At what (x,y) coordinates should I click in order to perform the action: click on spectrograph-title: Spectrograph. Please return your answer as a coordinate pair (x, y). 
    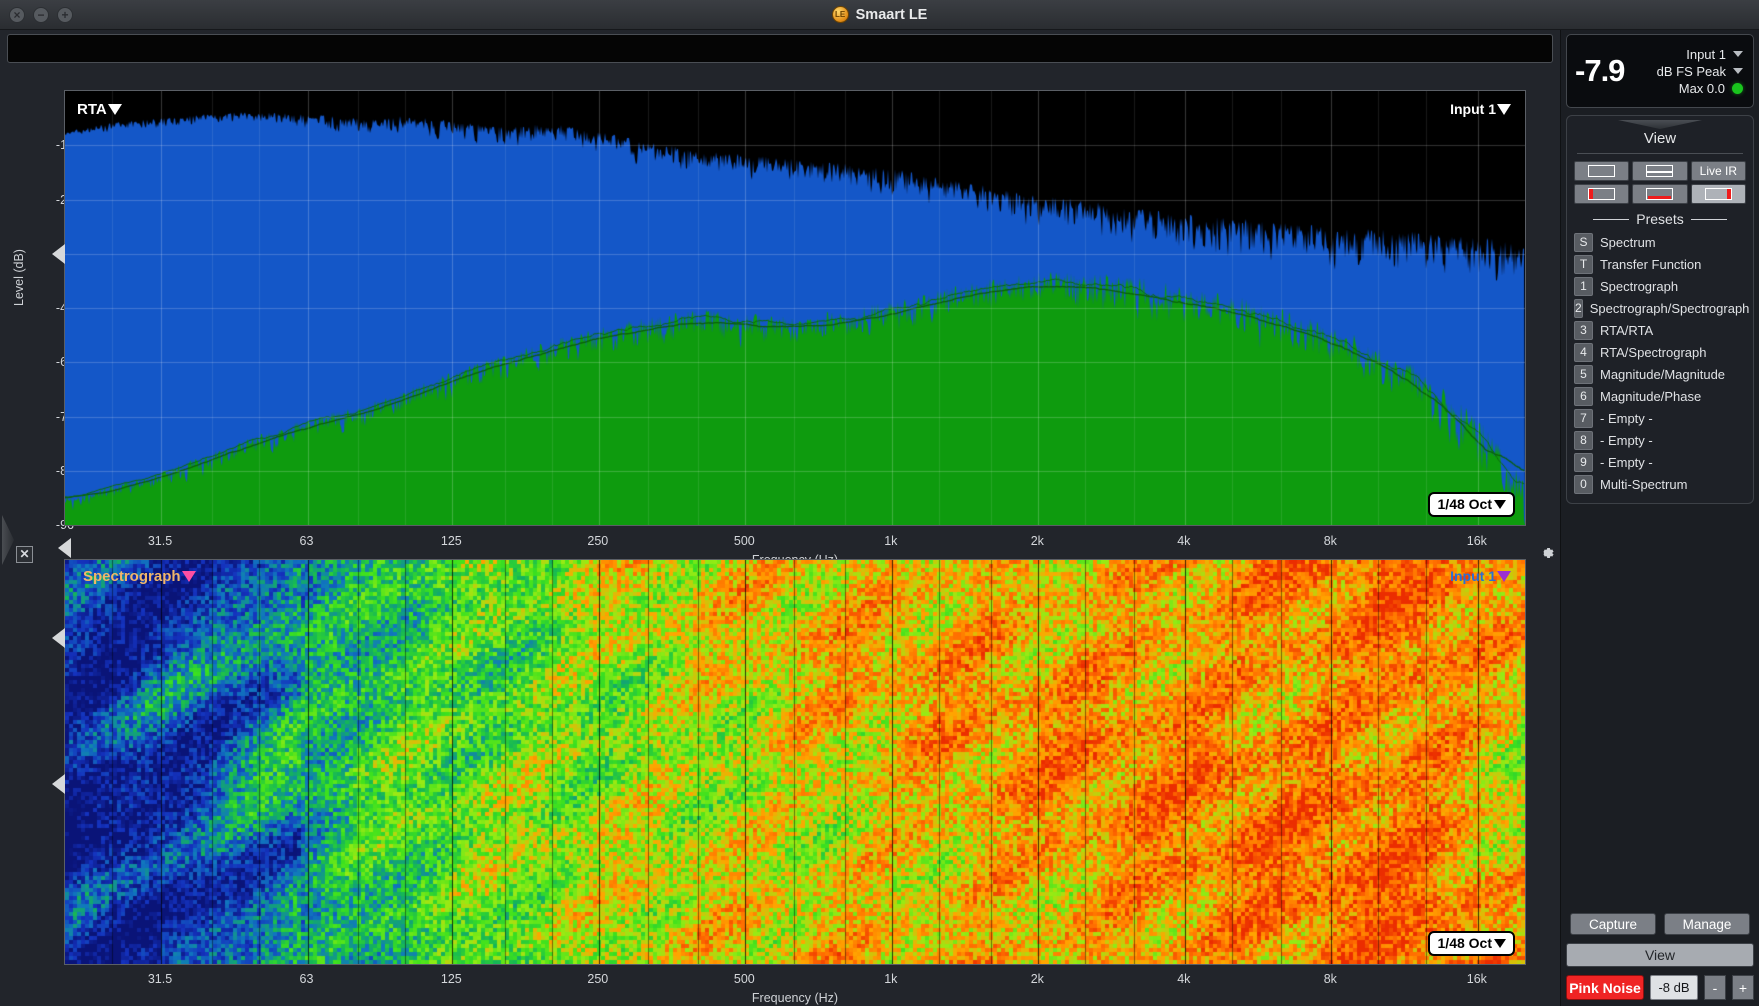
    Looking at the image, I should click on (132, 576).